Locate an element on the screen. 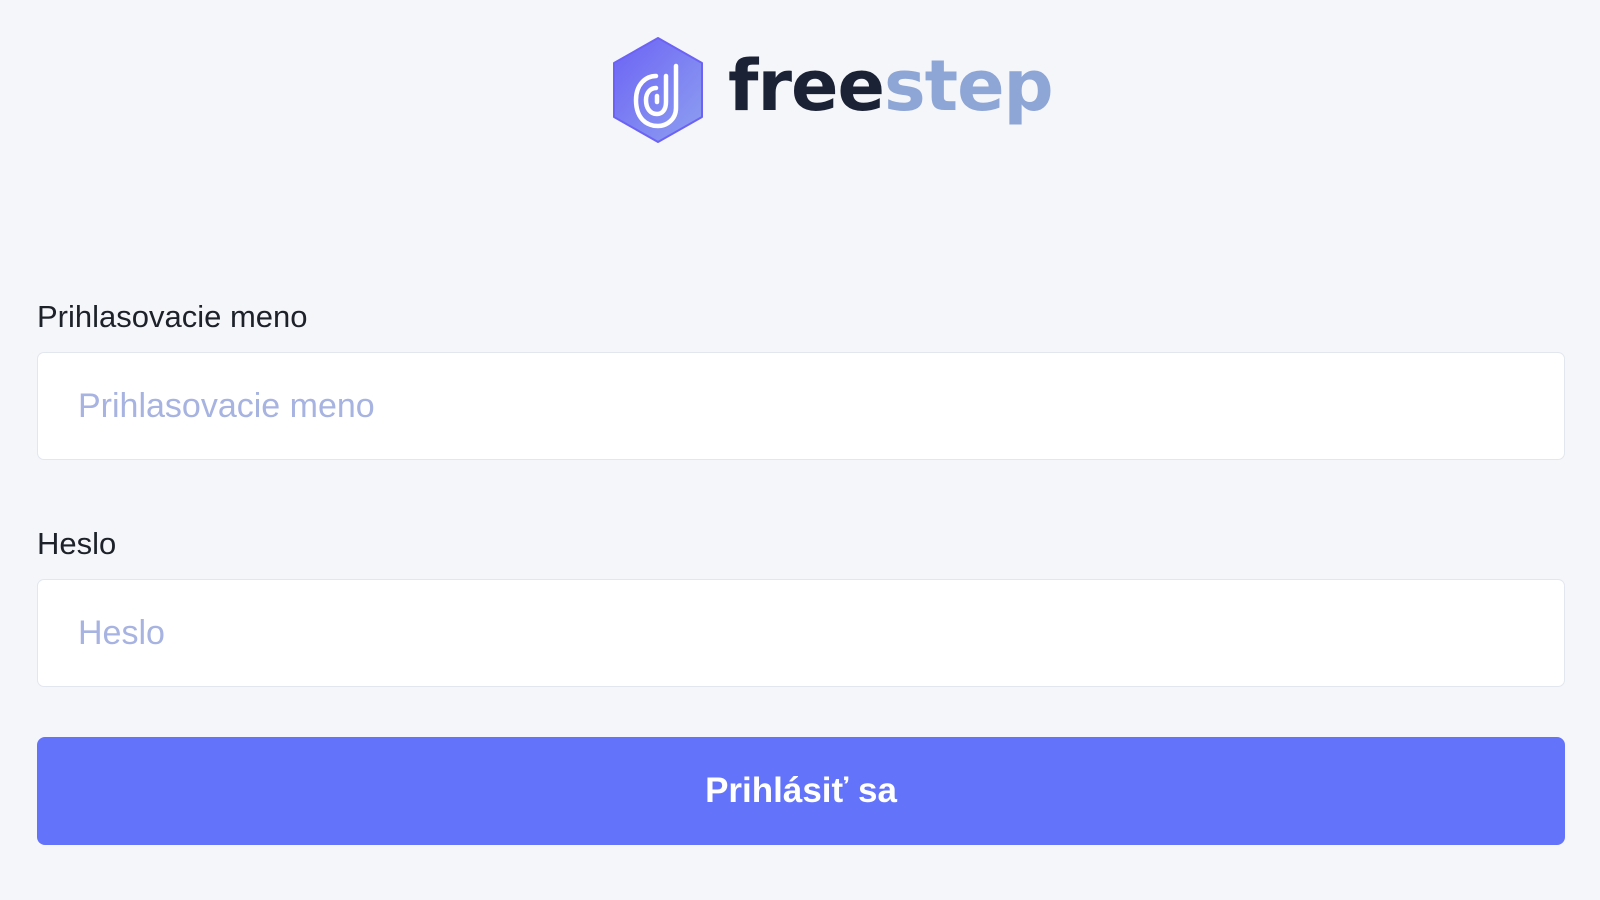  brand-wordmark: freestep is located at coordinates (891, 86).